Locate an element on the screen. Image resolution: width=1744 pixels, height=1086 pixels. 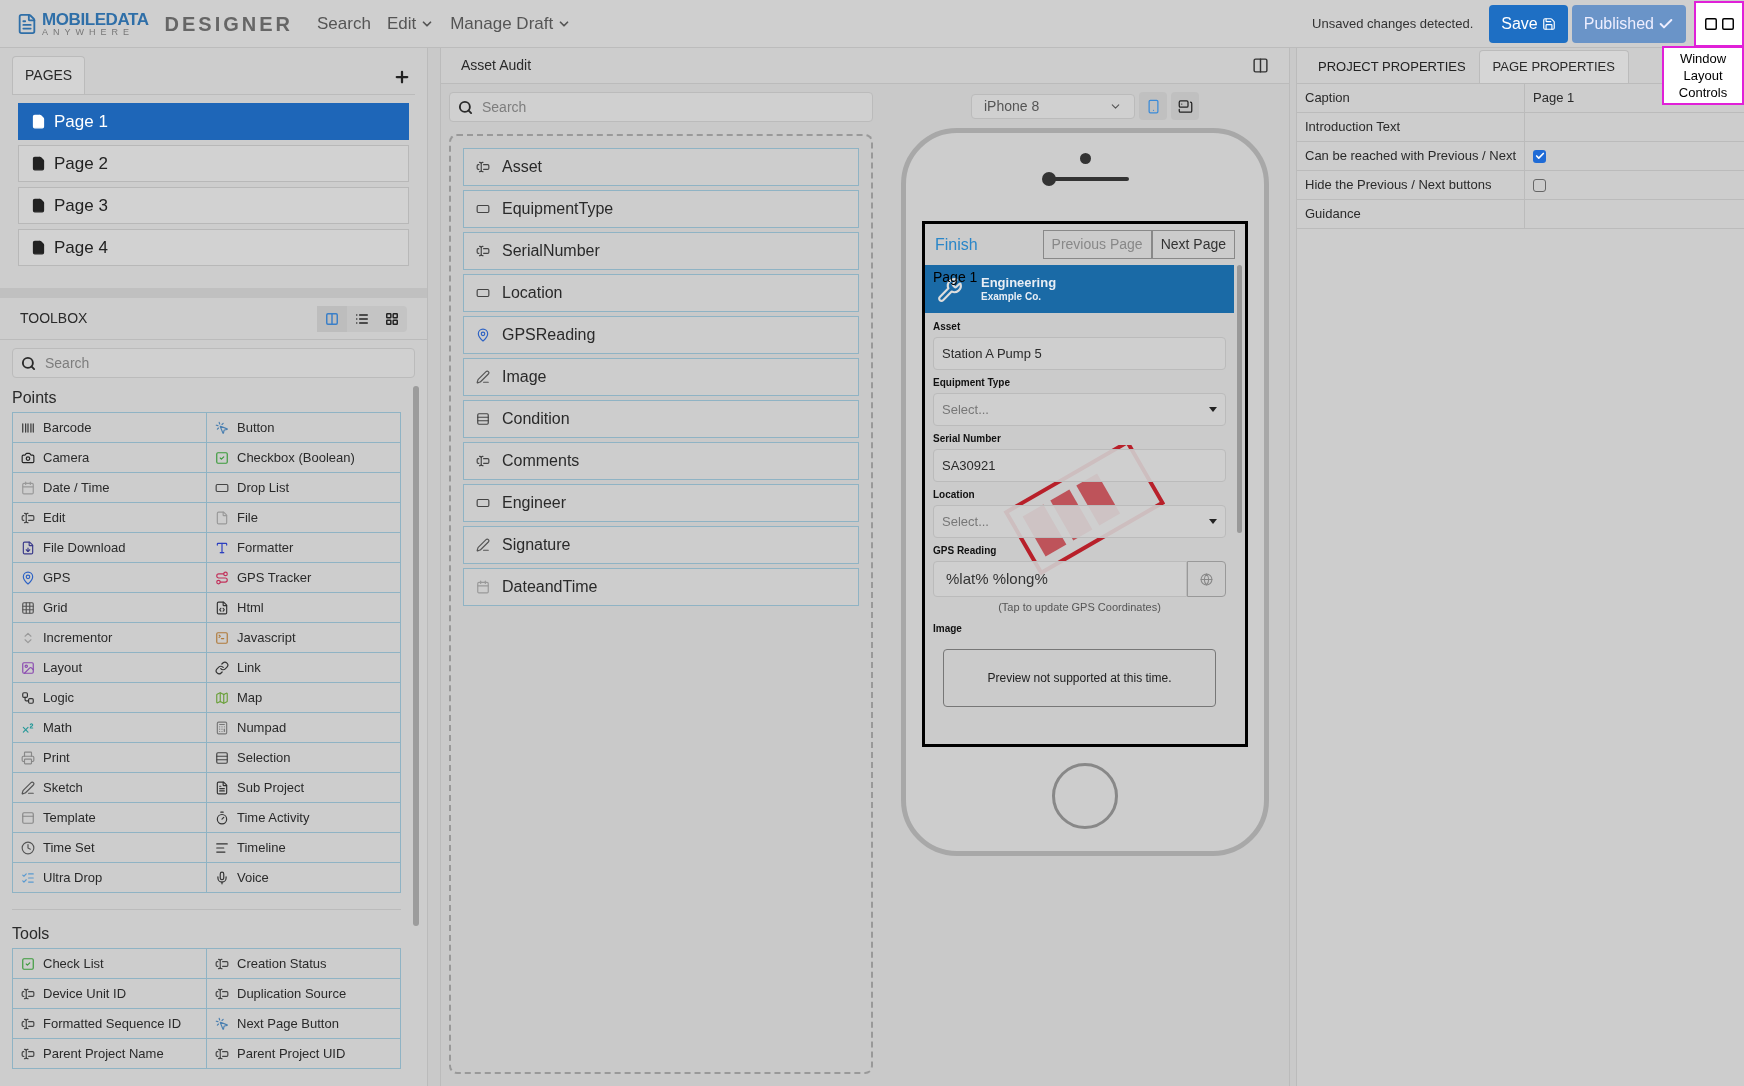
toolbox-item: Check List is located at coordinates (110, 964).